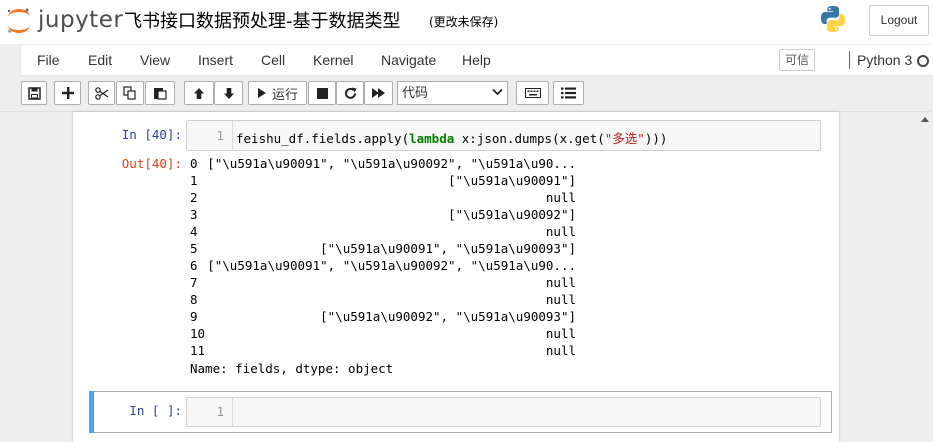 The height and width of the screenshot is (442, 933). I want to click on scissors-icon, so click(101, 93).